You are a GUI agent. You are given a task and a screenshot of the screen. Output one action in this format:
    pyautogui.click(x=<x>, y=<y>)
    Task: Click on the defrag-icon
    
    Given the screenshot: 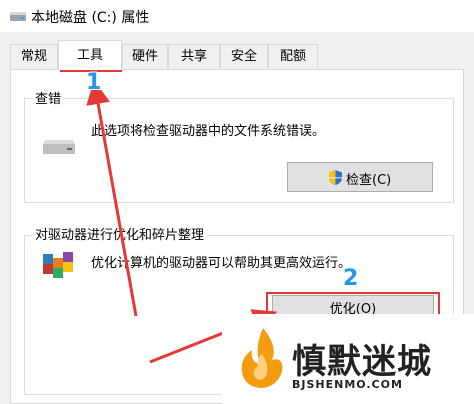 What is the action you would take?
    pyautogui.click(x=58, y=265)
    